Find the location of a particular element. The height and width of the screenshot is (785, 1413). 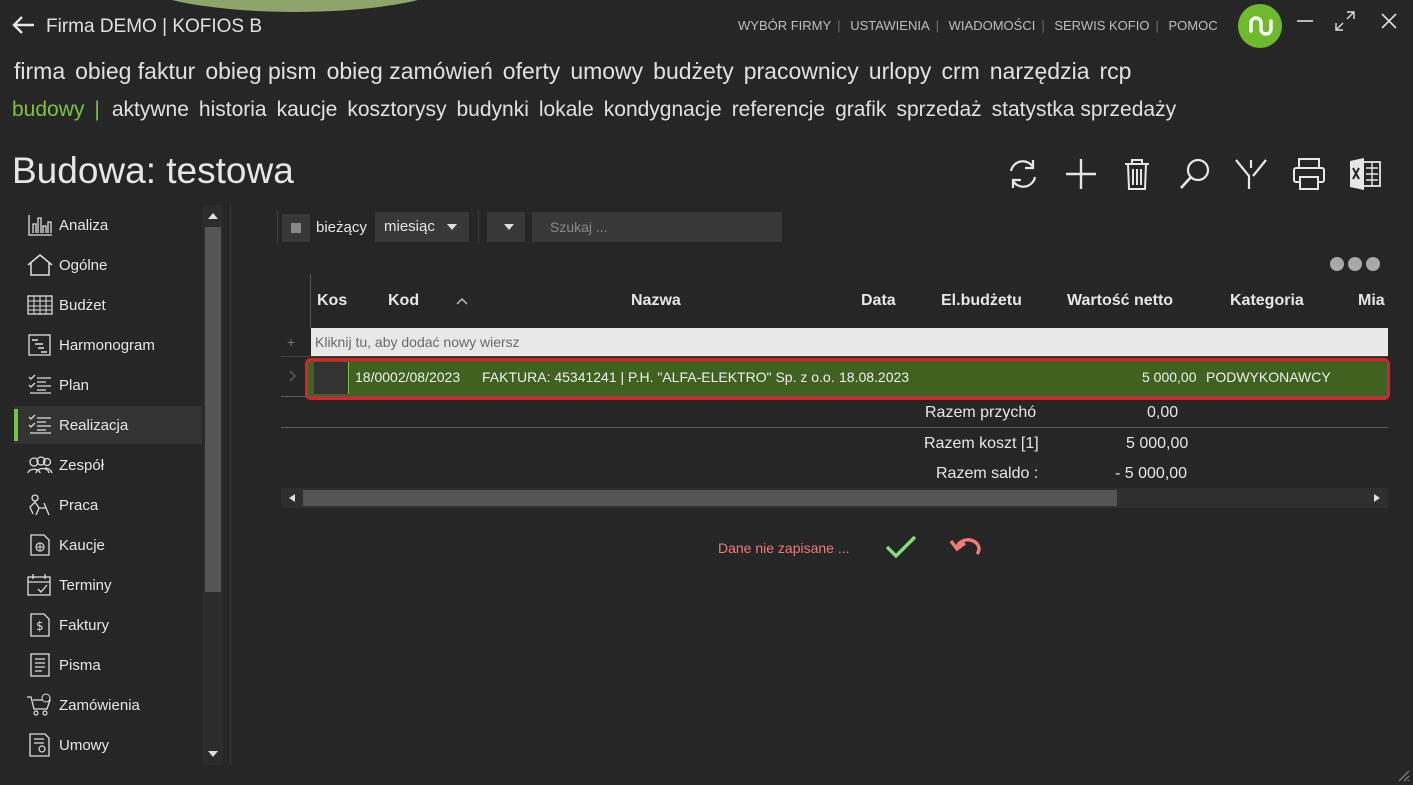

subnav-grafik: grafik is located at coordinates (860, 109).